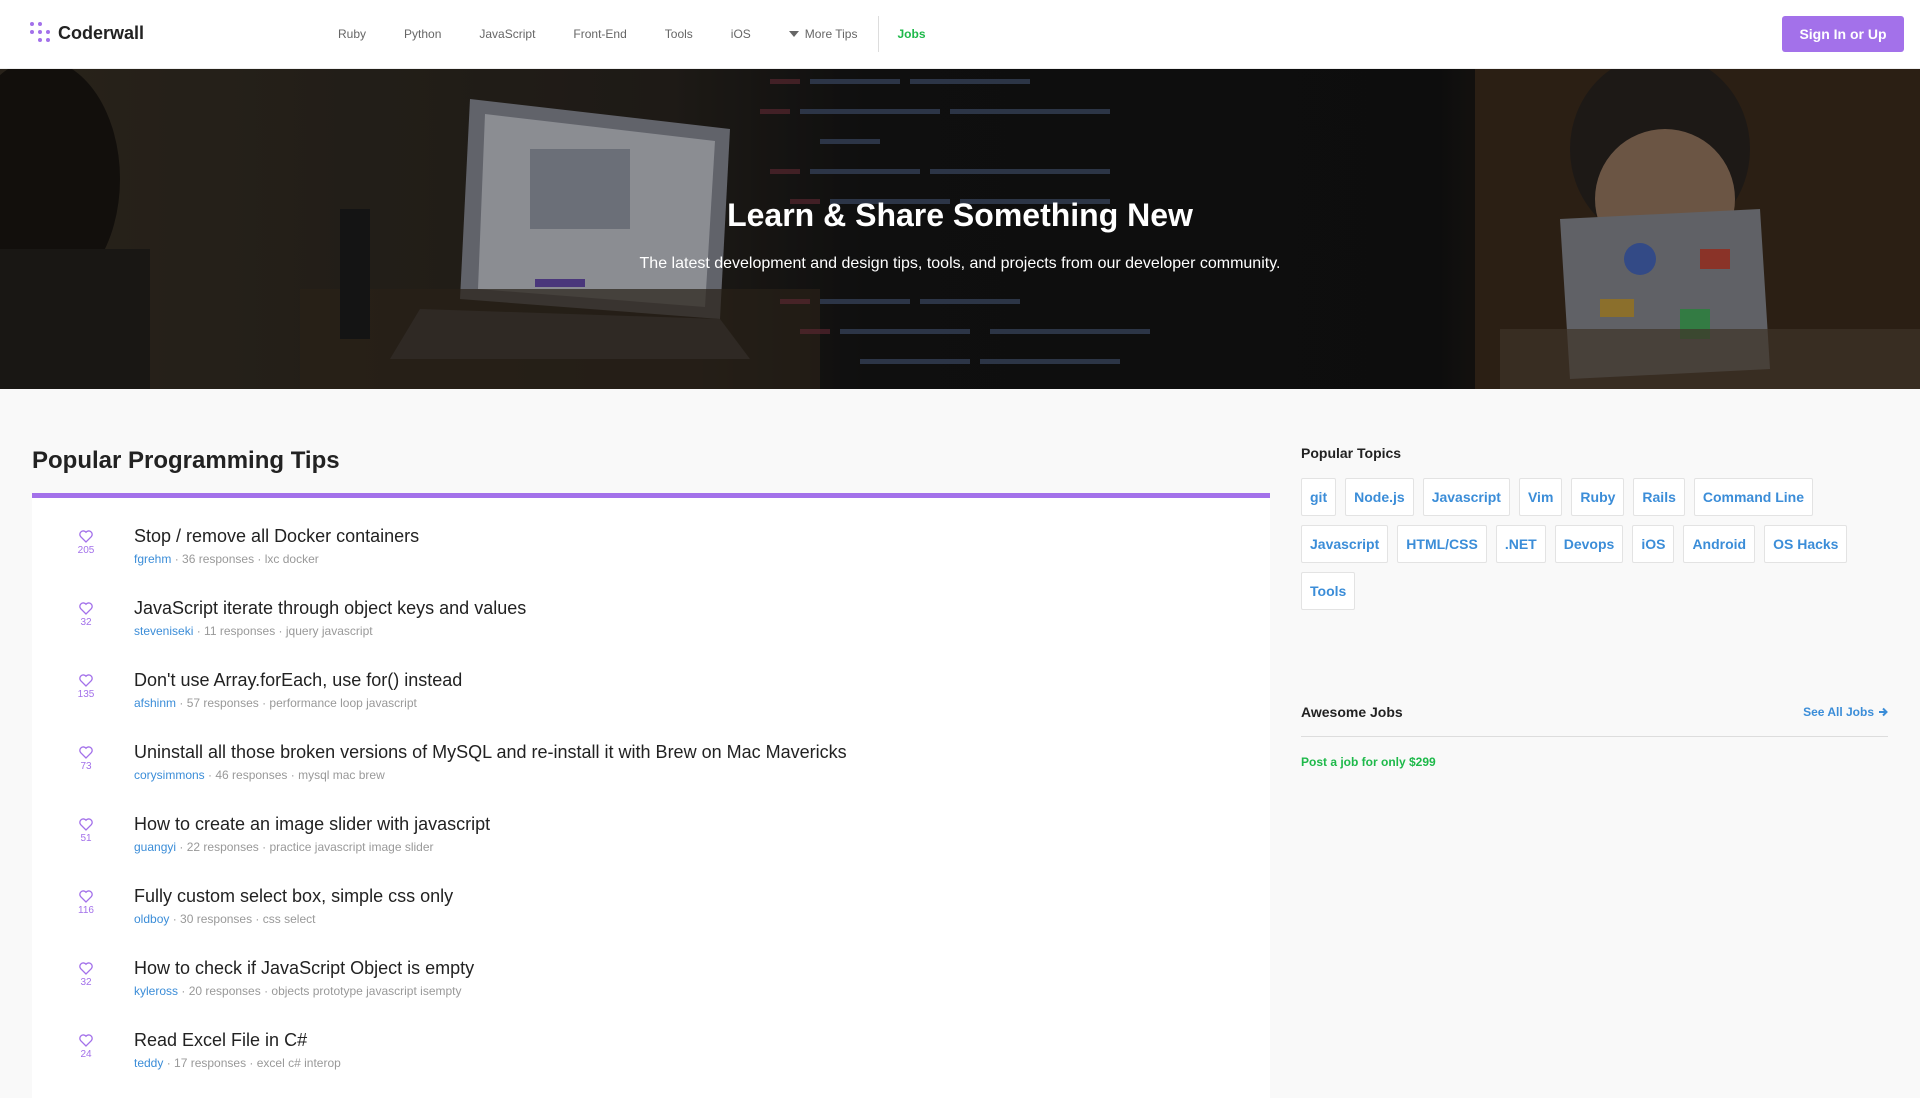  What do you see at coordinates (1659, 497) in the screenshot?
I see `topic-tag: Rails` at bounding box center [1659, 497].